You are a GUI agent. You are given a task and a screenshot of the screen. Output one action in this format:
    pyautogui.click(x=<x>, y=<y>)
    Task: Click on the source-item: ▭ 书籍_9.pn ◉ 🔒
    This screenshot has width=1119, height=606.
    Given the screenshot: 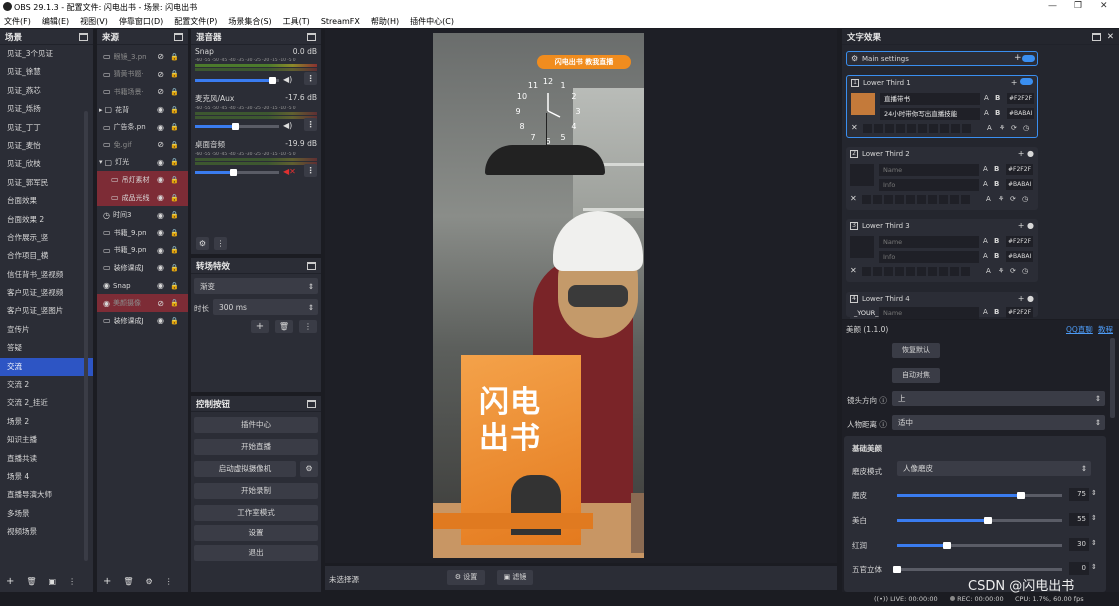 What is the action you would take?
    pyautogui.click(x=142, y=251)
    